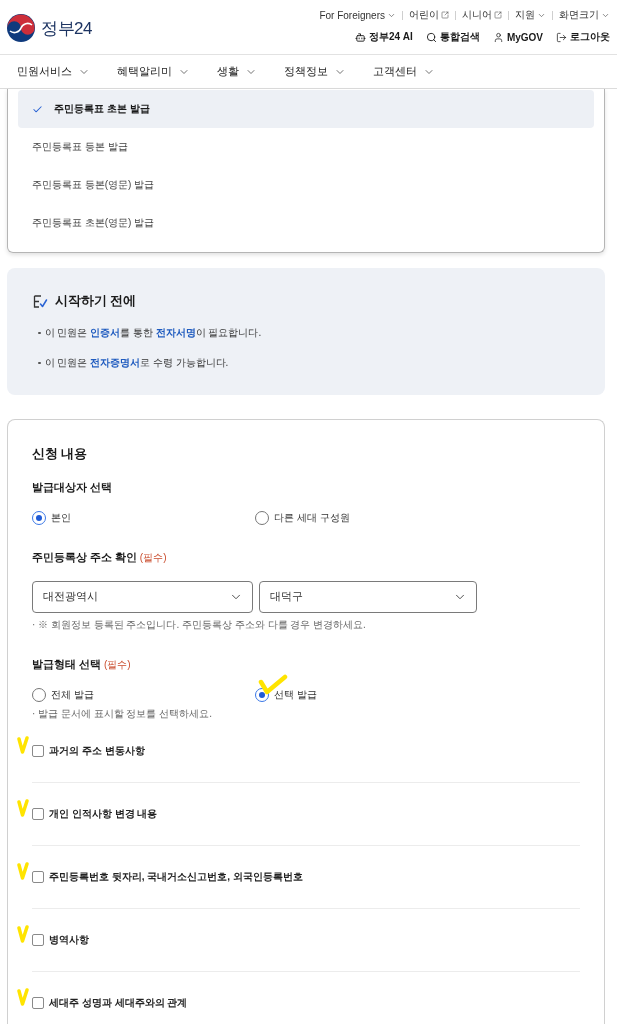 Image resolution: width=617 pixels, height=1024 pixels. Describe the element at coordinates (82, 664) in the screenshot. I see `section-label: 발급형태 선택 (필수)` at that location.